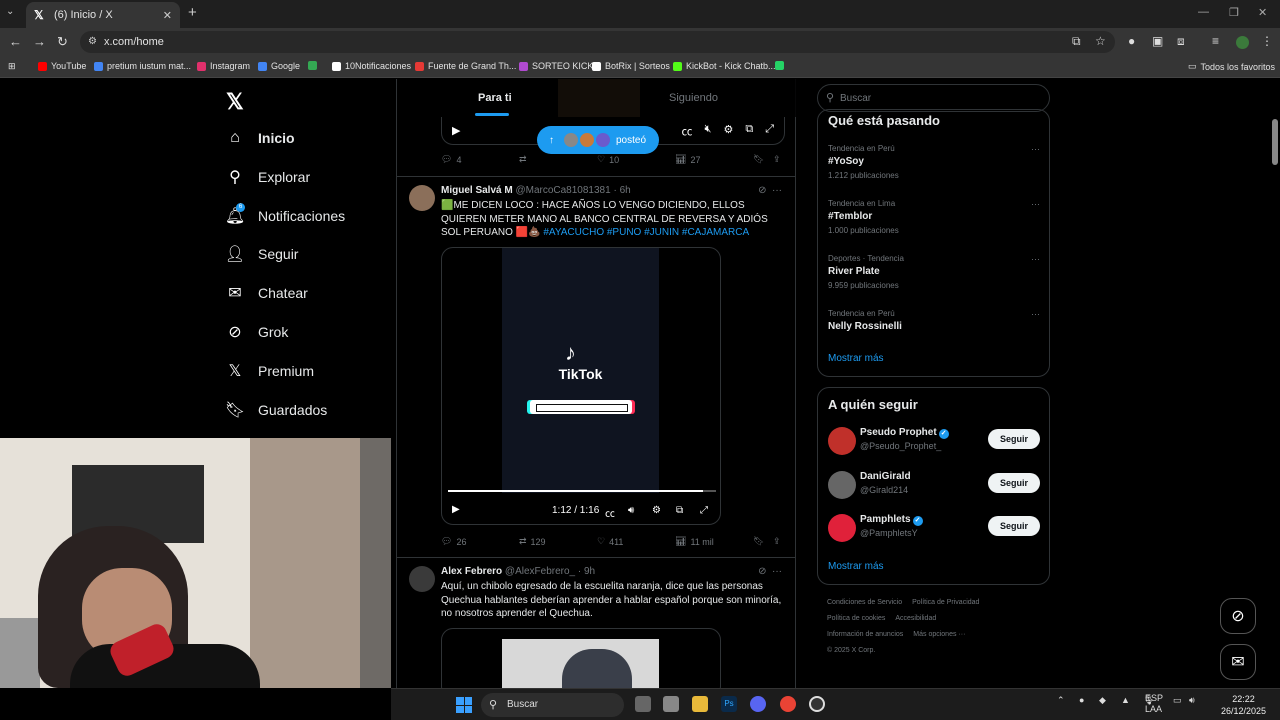  Describe the element at coordinates (934, 320) in the screenshot. I see `trend-item: Tendencia en Perú Nelly Rossinelli ···` at that location.